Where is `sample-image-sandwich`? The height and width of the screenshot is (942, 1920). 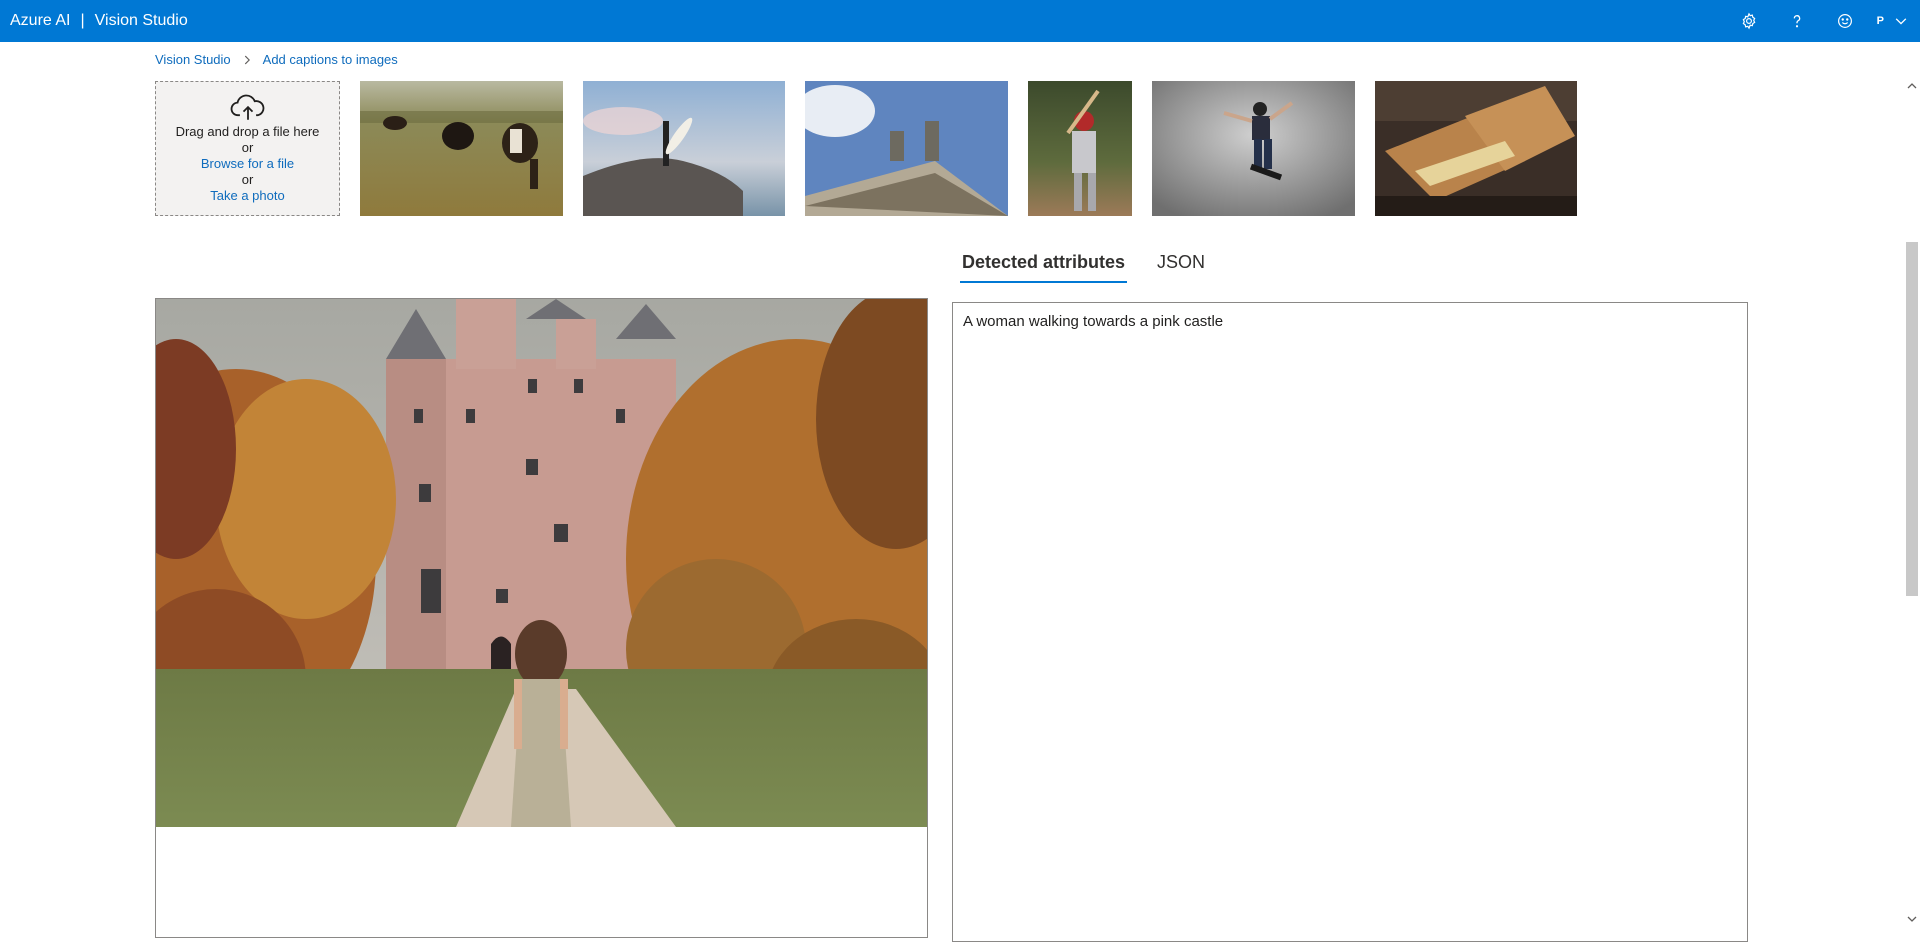 sample-image-sandwich is located at coordinates (1476, 148).